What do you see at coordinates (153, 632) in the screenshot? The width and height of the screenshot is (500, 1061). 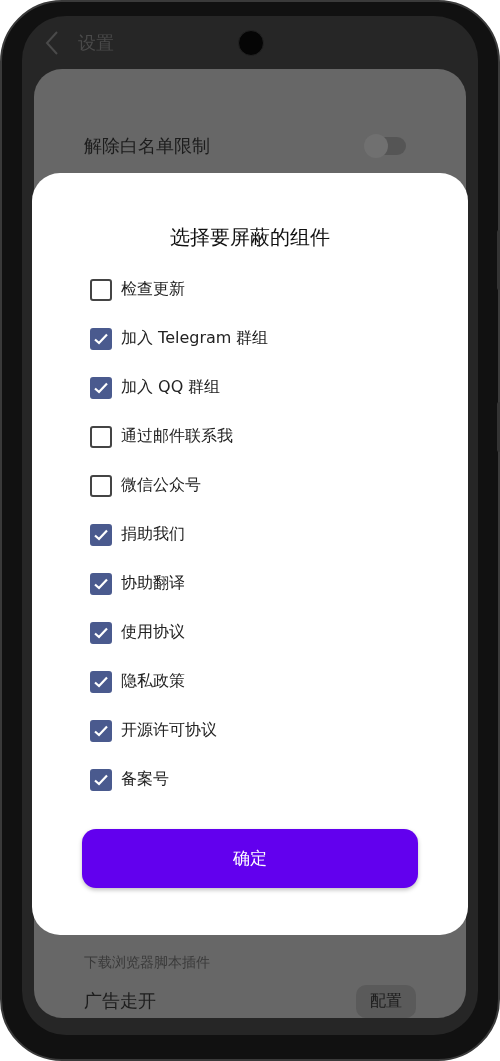 I see `option-label: 使用协议` at bounding box center [153, 632].